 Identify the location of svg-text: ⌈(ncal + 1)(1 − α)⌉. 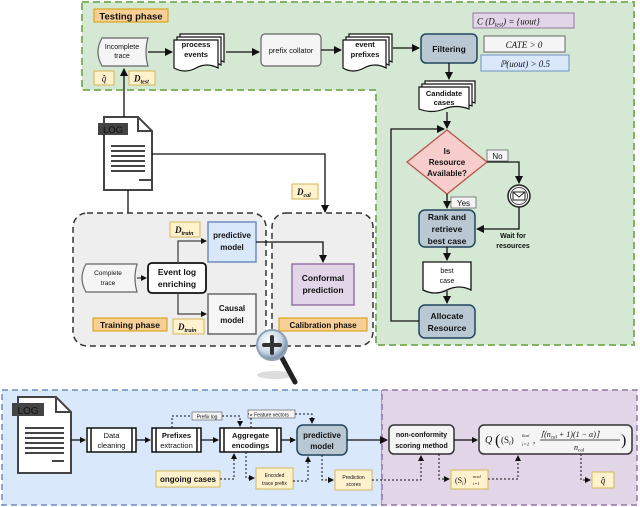
(570, 435).